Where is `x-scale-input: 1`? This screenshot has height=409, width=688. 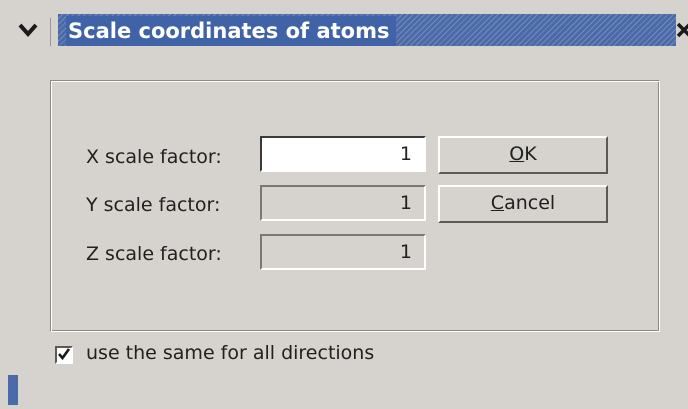 x-scale-input: 1 is located at coordinates (343, 154).